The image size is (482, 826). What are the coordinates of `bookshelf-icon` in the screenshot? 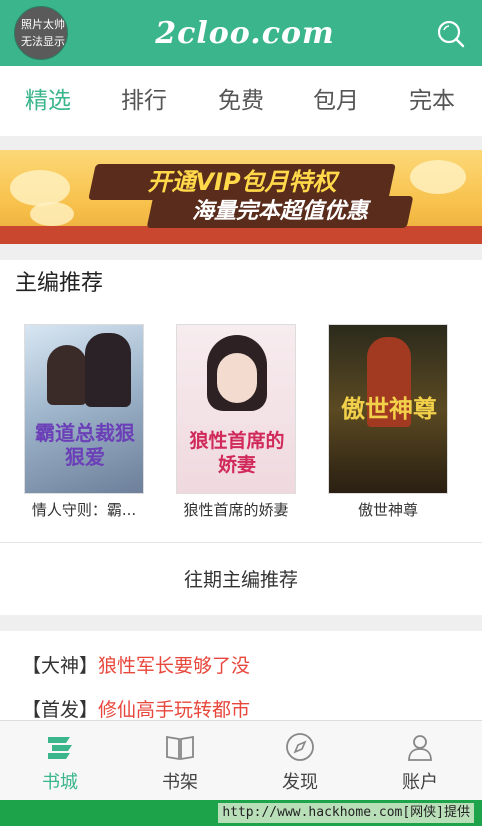 It's located at (180, 748).